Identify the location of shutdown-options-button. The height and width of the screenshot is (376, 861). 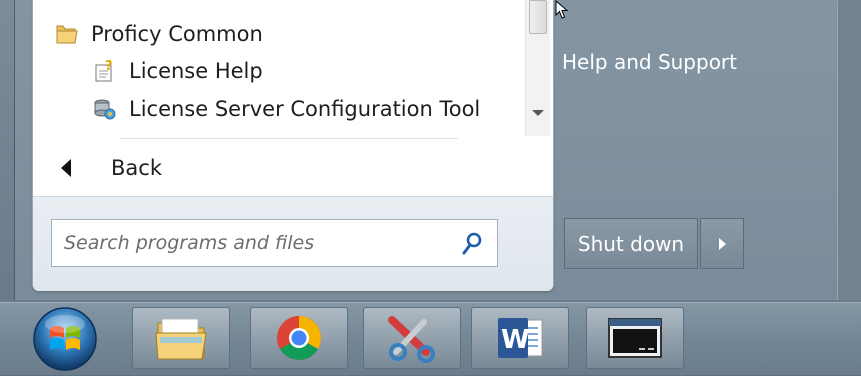
(722, 243).